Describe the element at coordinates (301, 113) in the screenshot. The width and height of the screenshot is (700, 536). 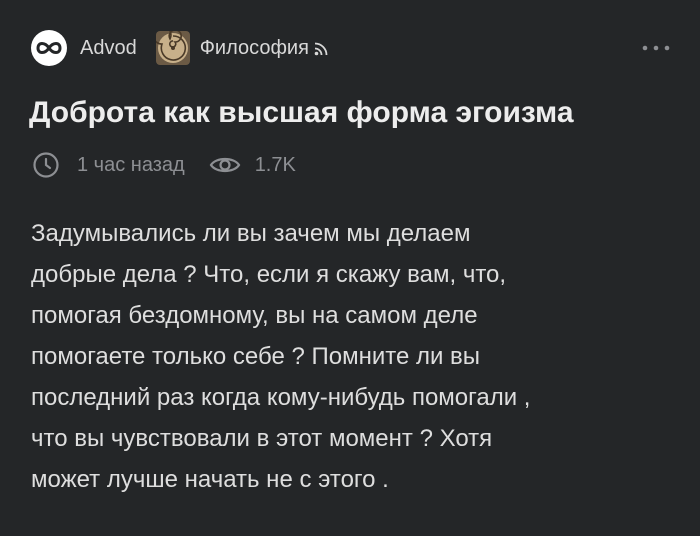
I see `post-title: Доброта как высшая форма эгоизма` at that location.